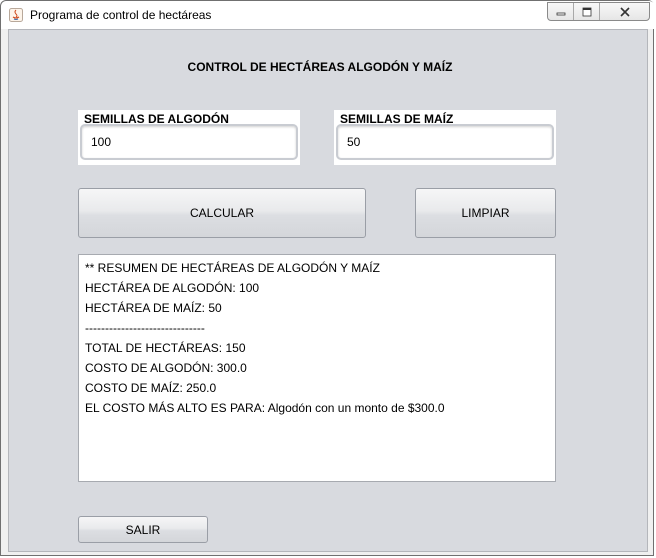  I want to click on java-icon, so click(16, 15).